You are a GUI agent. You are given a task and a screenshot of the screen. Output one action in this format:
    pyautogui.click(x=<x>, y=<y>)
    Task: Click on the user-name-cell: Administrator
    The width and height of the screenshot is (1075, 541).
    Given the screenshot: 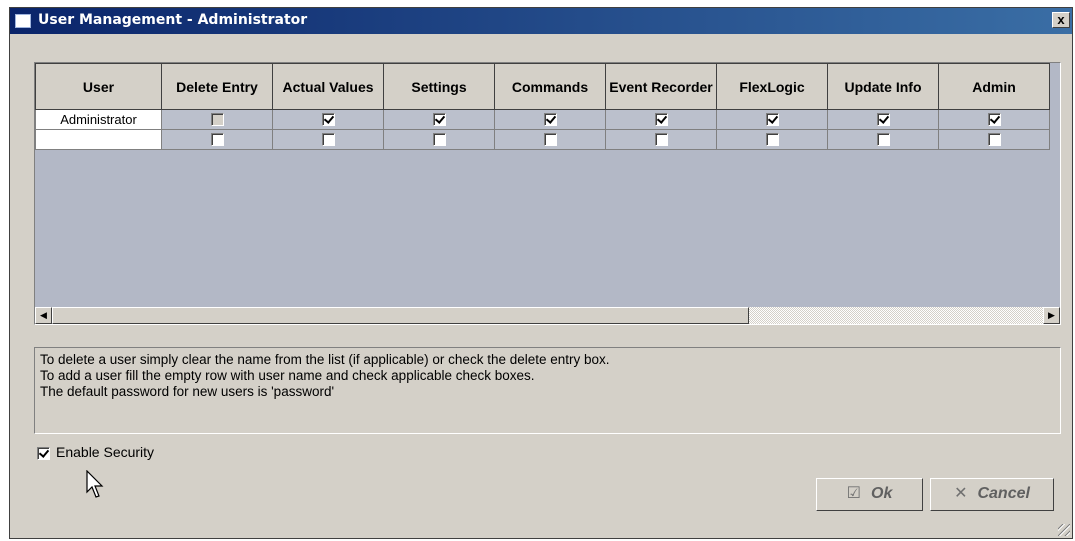 What is the action you would take?
    pyautogui.click(x=98, y=119)
    